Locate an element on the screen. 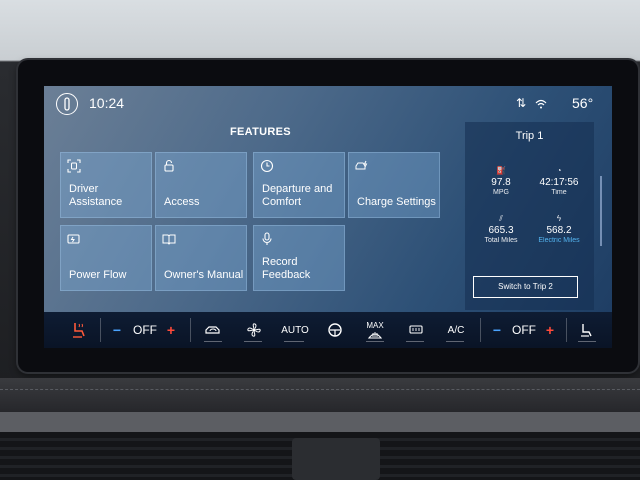 The image size is (640, 480). battery-icon is located at coordinates (73, 239).